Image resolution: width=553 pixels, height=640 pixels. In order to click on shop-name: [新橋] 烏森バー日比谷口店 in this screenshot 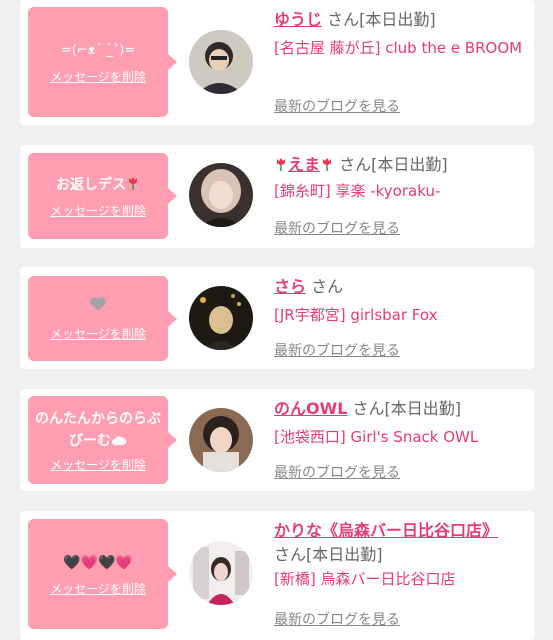, I will do `click(365, 579)`.